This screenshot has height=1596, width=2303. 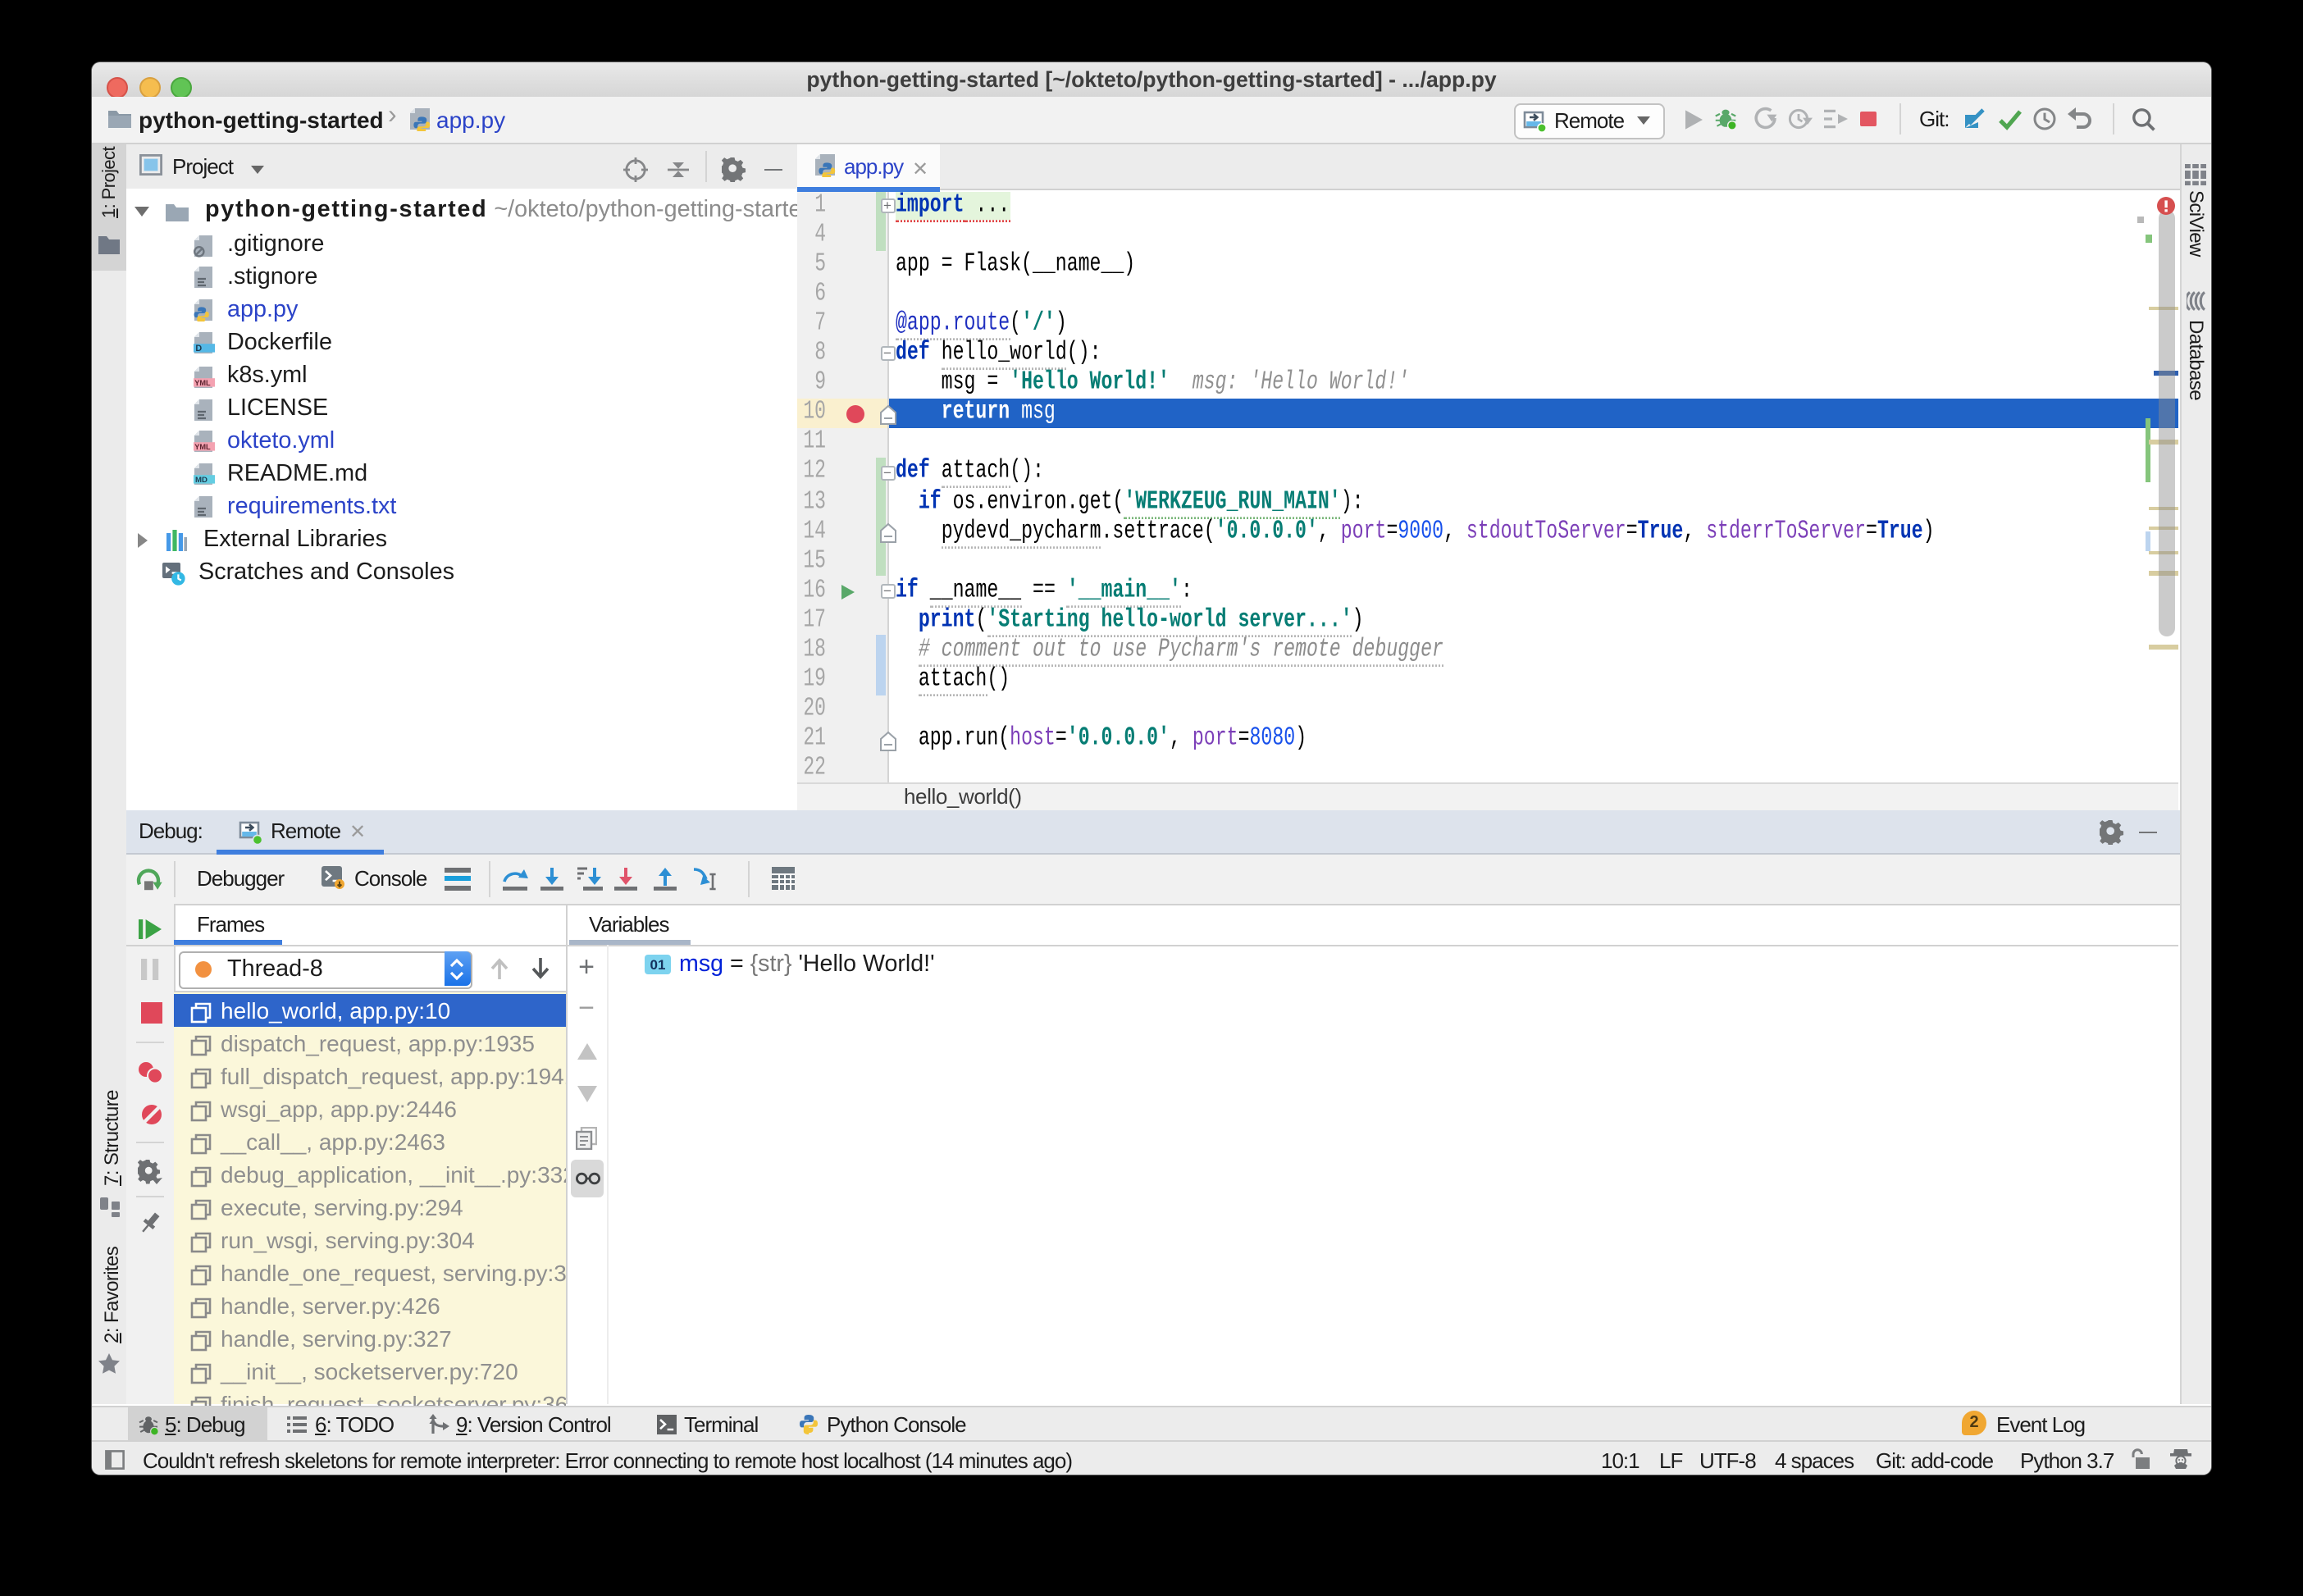 I want to click on svg-text: D, so click(x=197, y=348).